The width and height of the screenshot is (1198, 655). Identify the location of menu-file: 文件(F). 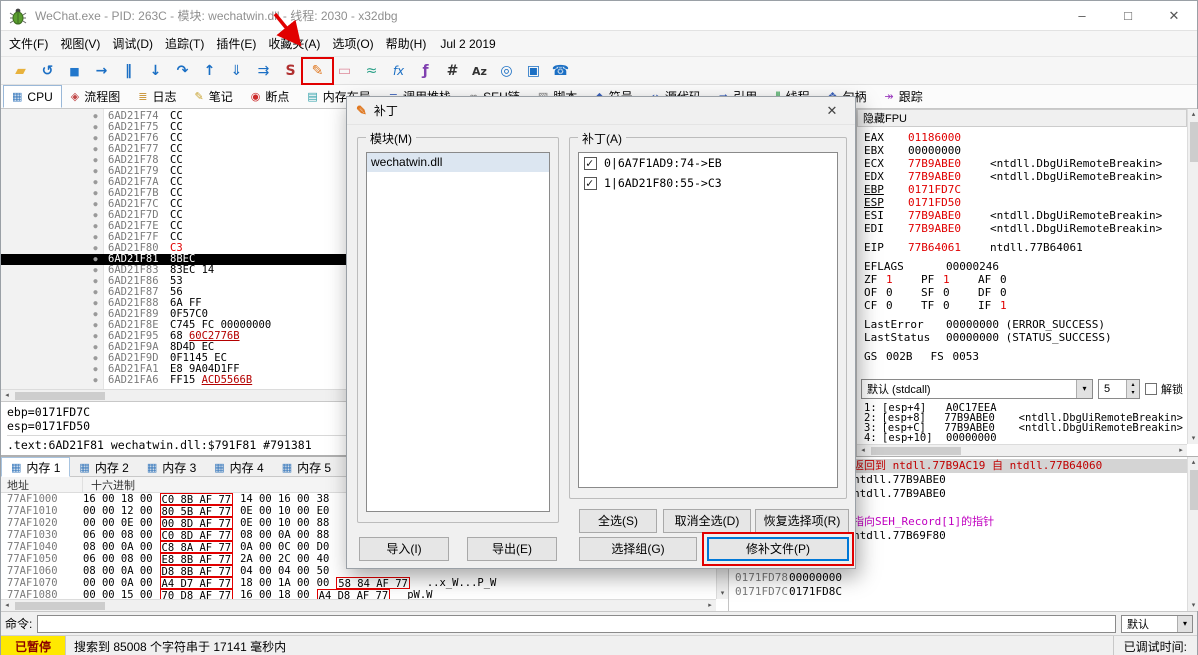
(28, 43).